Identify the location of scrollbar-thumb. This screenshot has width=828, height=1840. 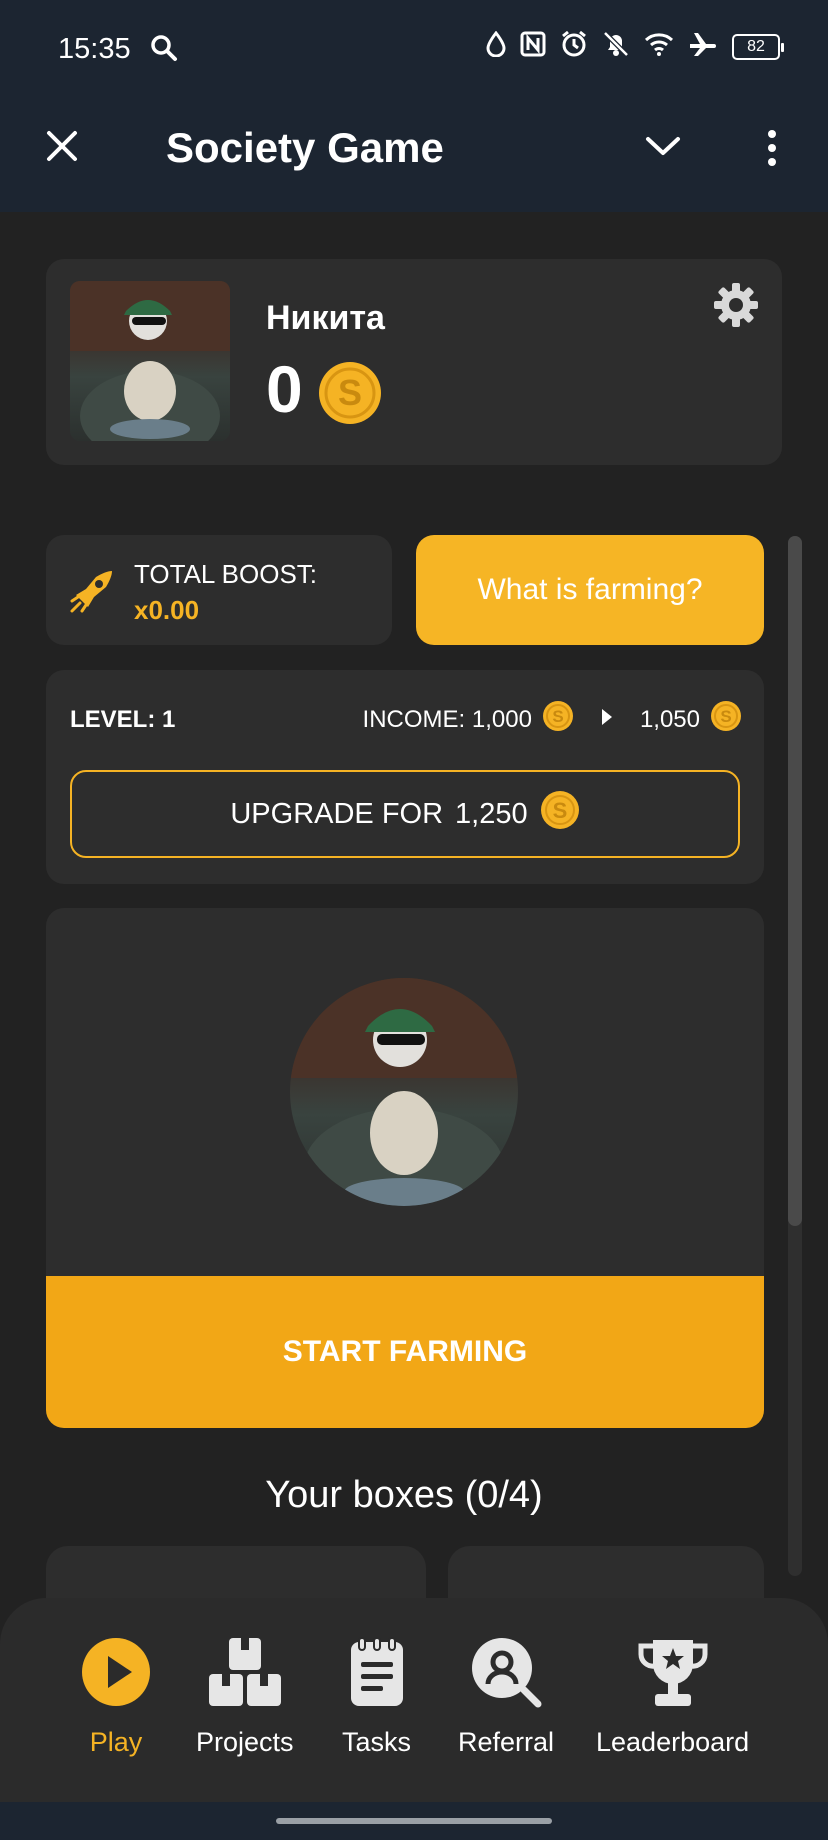
(795, 881).